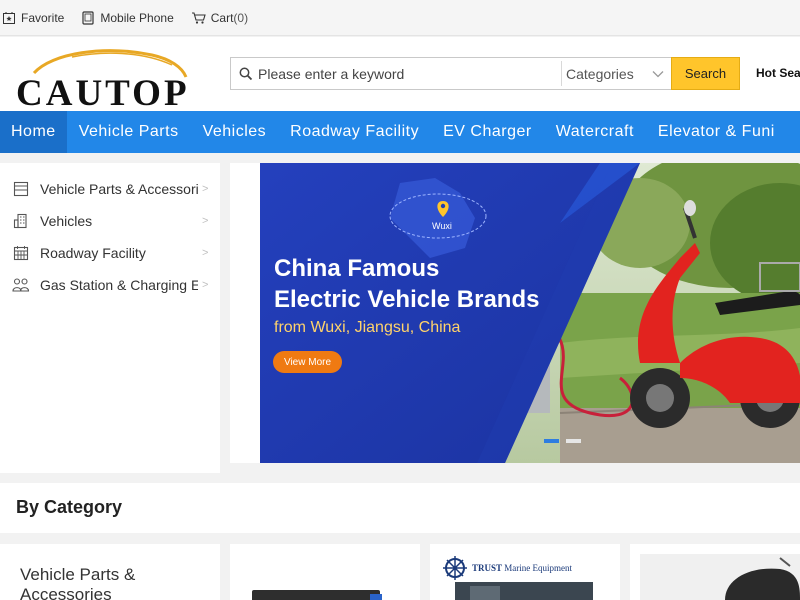 The image size is (800, 600). Describe the element at coordinates (600, 73) in the screenshot. I see `category-select-label: Categories` at that location.